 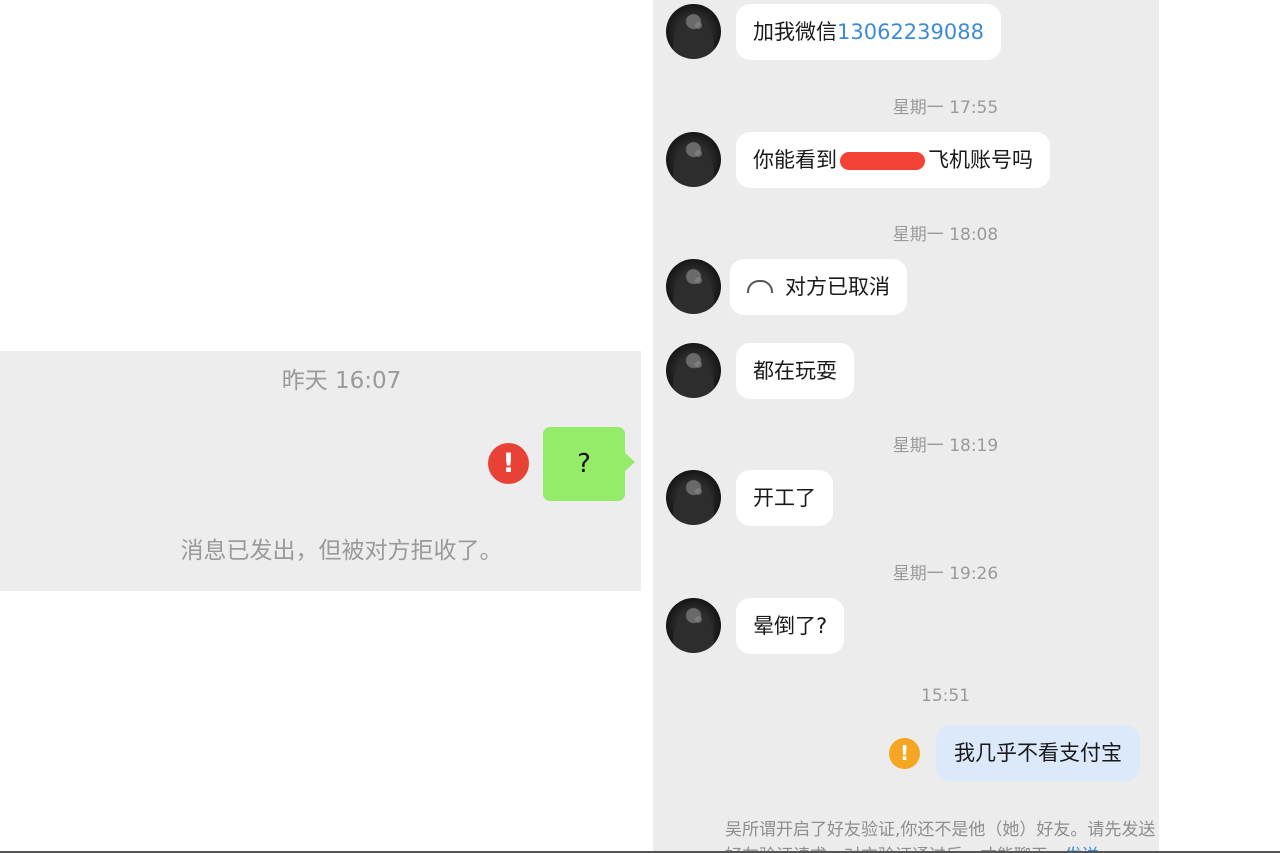 What do you see at coordinates (341, 381) in the screenshot?
I see `message-timestamp: 昨天 16:07` at bounding box center [341, 381].